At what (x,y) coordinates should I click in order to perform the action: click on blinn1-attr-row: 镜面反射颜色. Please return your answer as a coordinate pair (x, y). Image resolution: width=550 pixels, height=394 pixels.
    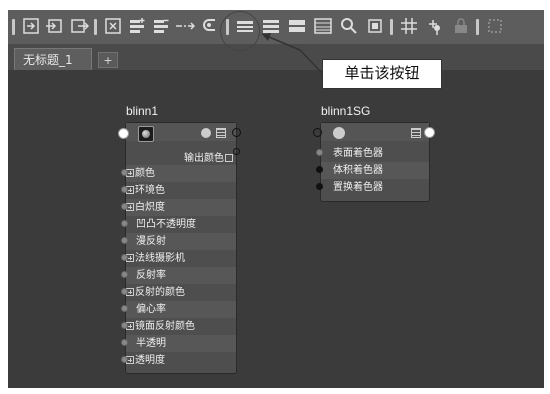
    Looking at the image, I should click on (181, 326).